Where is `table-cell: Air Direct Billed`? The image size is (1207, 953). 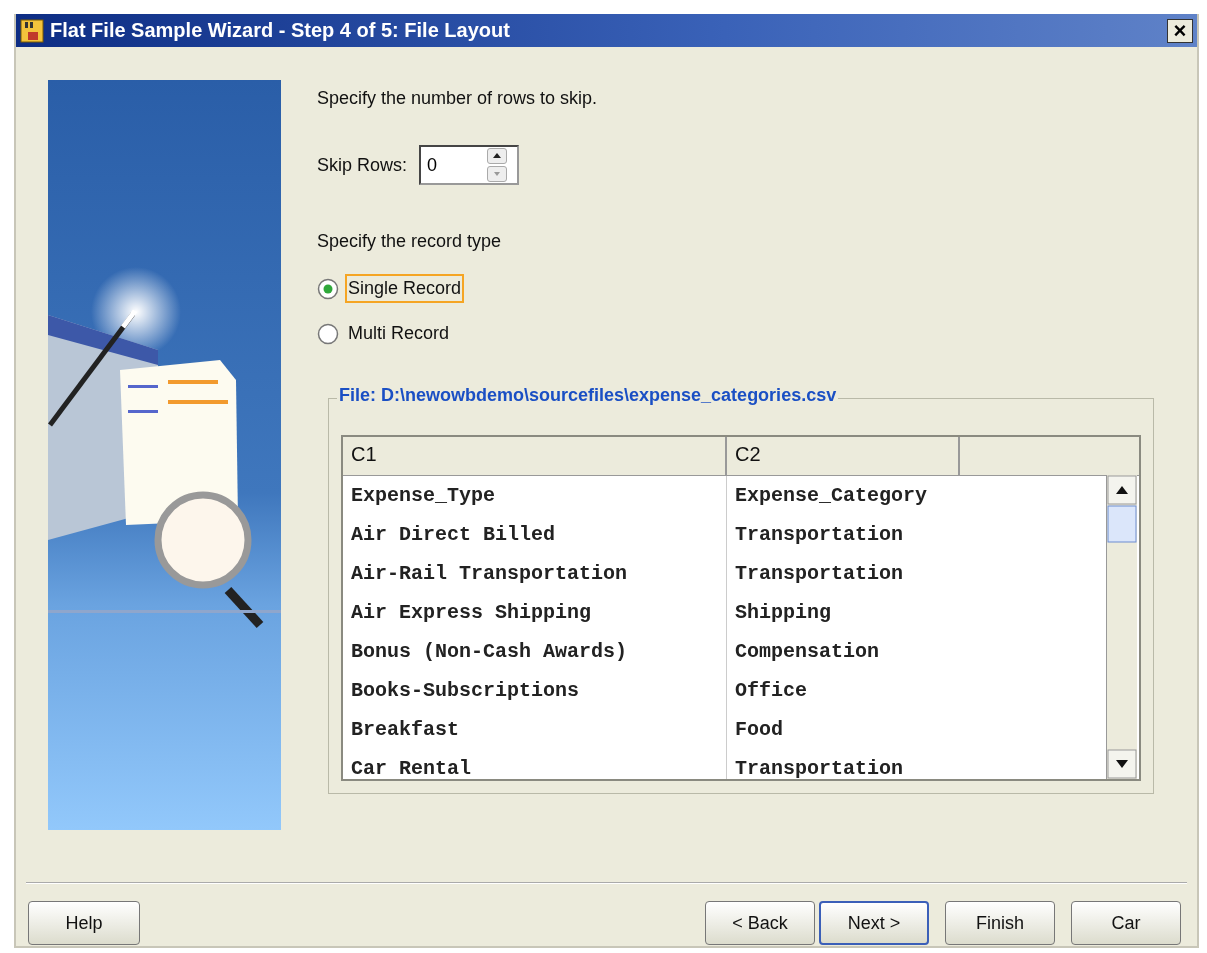
table-cell: Air Direct Billed is located at coordinates (535, 534).